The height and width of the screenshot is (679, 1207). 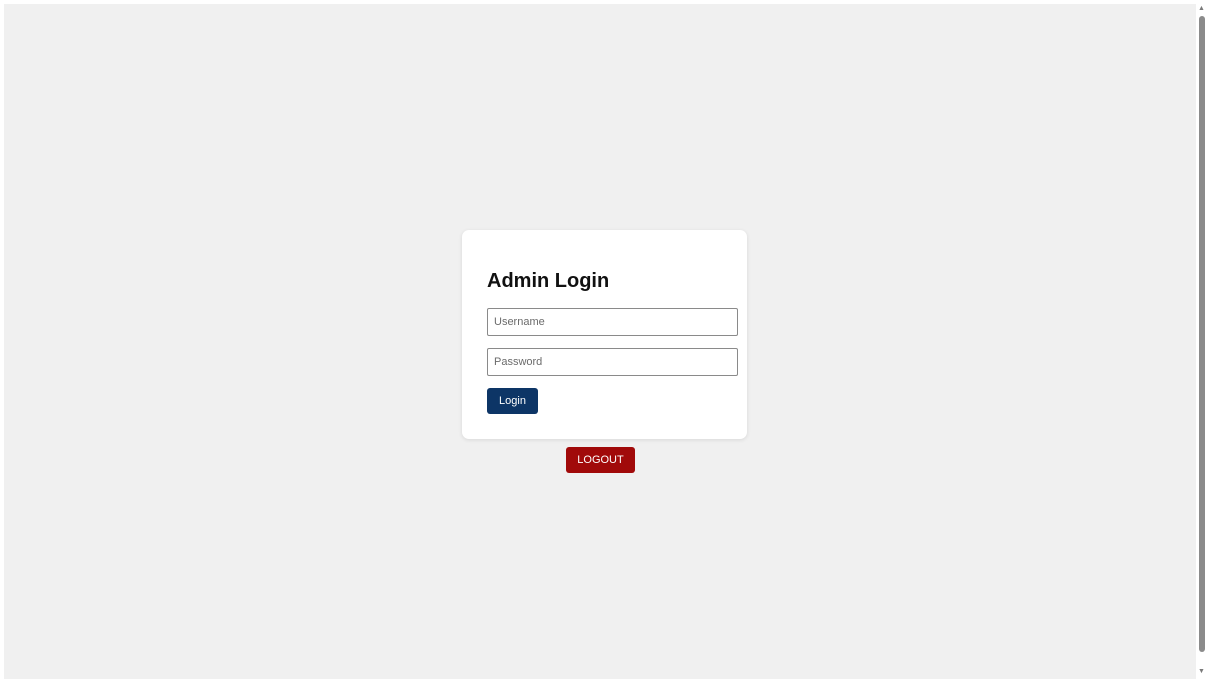 I want to click on username-input, so click(x=612, y=322).